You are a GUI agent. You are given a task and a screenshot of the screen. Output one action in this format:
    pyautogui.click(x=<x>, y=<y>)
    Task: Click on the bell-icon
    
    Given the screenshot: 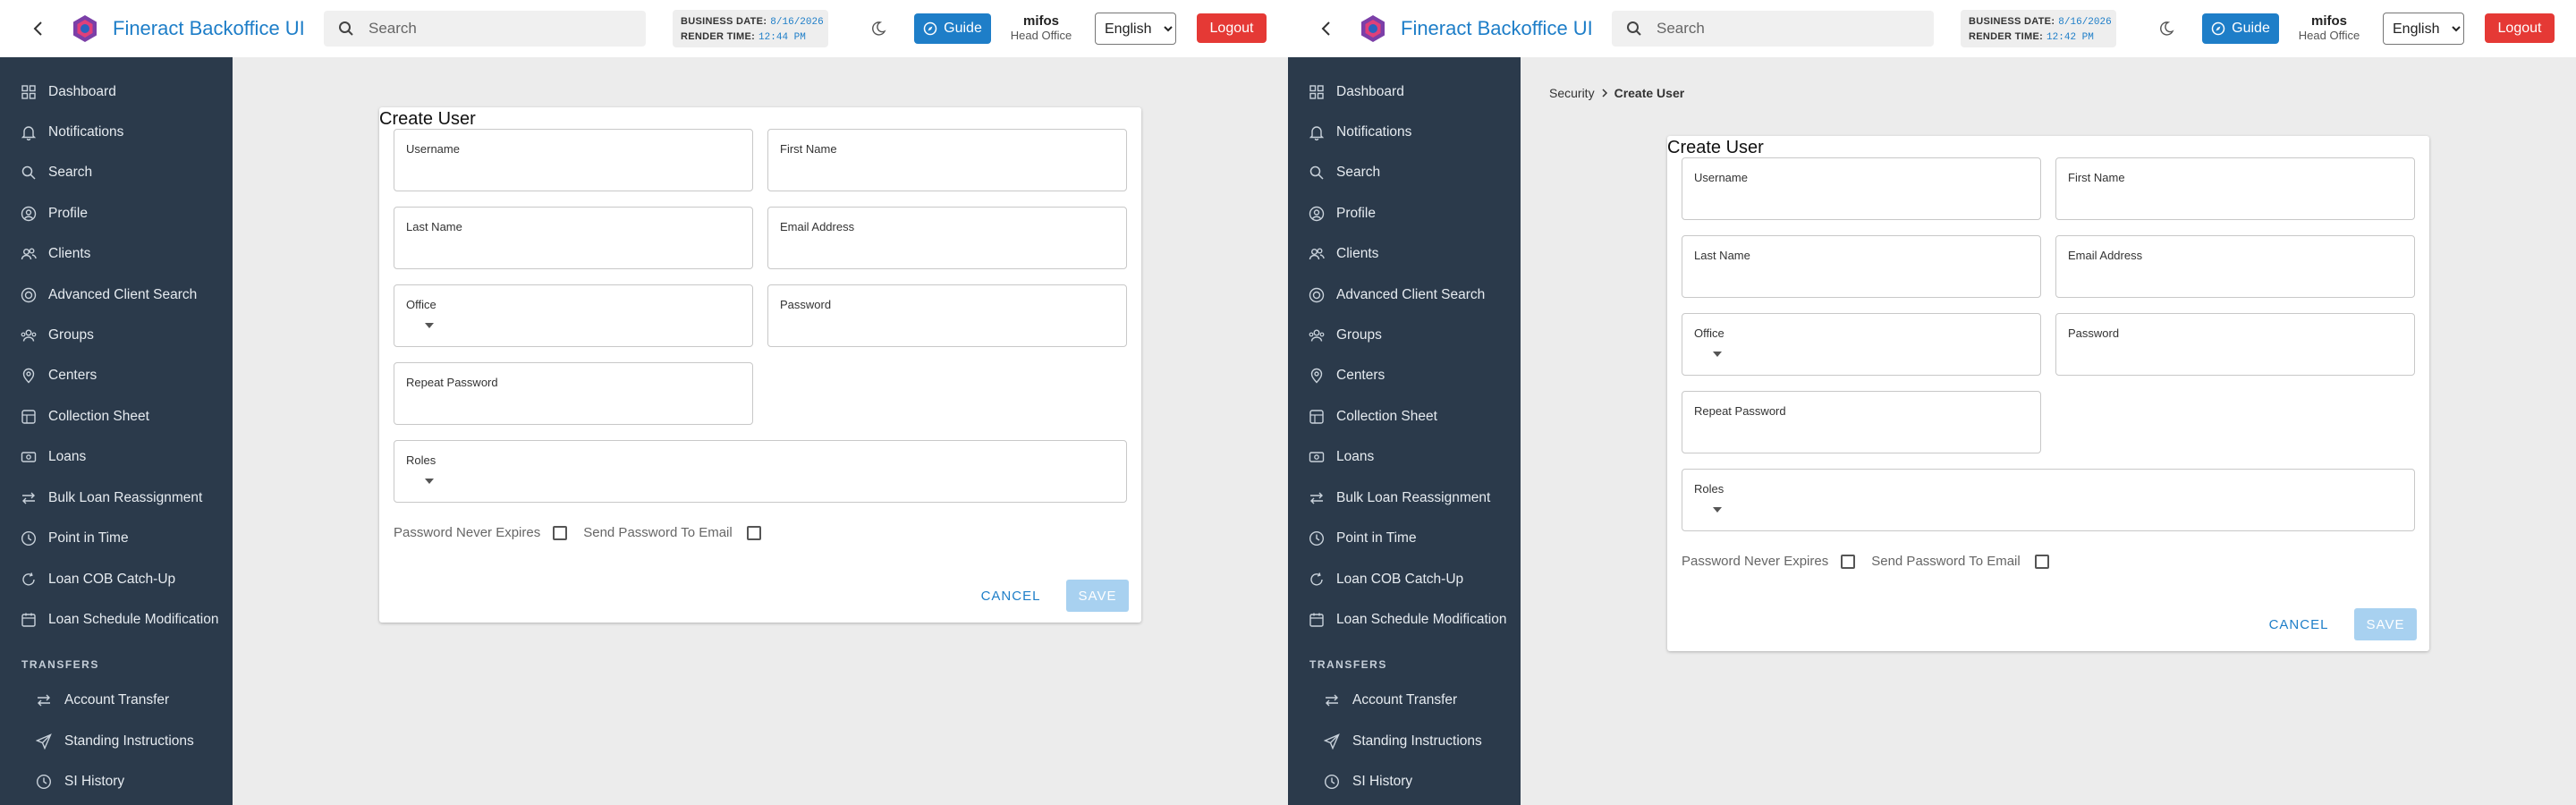 What is the action you would take?
    pyautogui.click(x=1317, y=132)
    